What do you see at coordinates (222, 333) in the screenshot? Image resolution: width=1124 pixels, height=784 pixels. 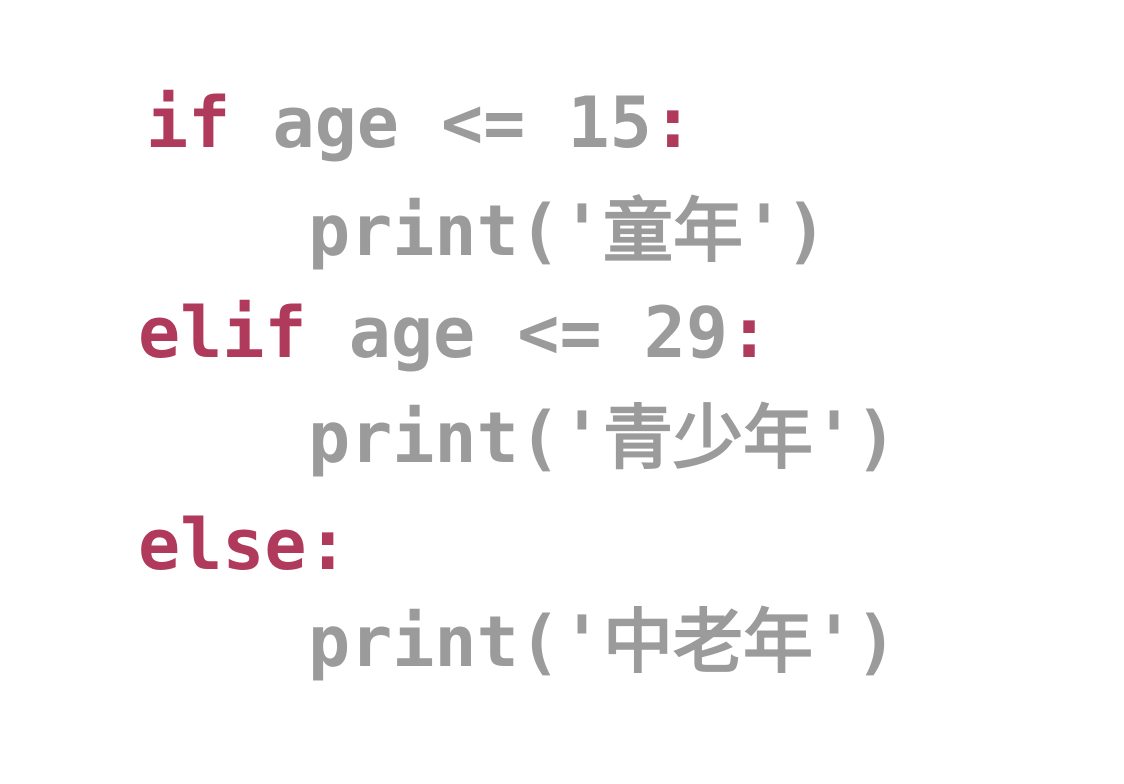 I see `keyword-elif: elif` at bounding box center [222, 333].